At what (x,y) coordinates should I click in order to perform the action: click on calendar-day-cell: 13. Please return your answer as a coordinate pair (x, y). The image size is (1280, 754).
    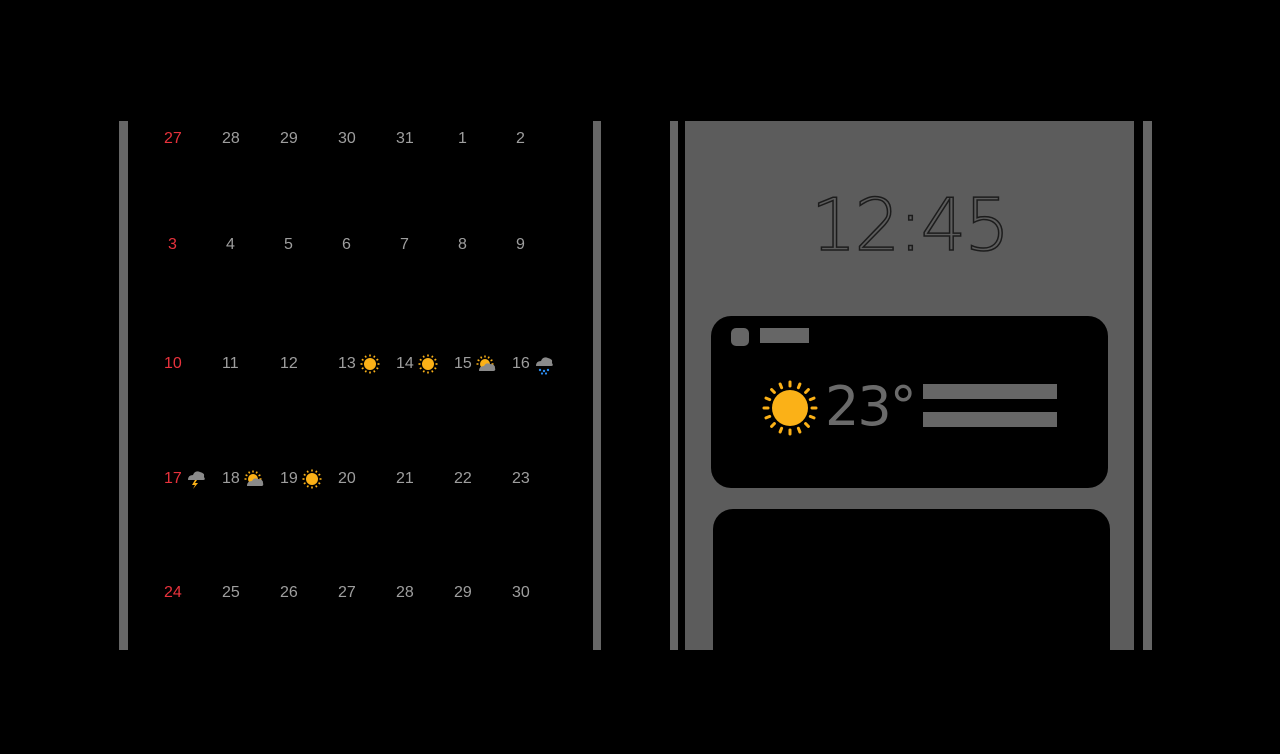
    Looking at the image, I should click on (359, 364).